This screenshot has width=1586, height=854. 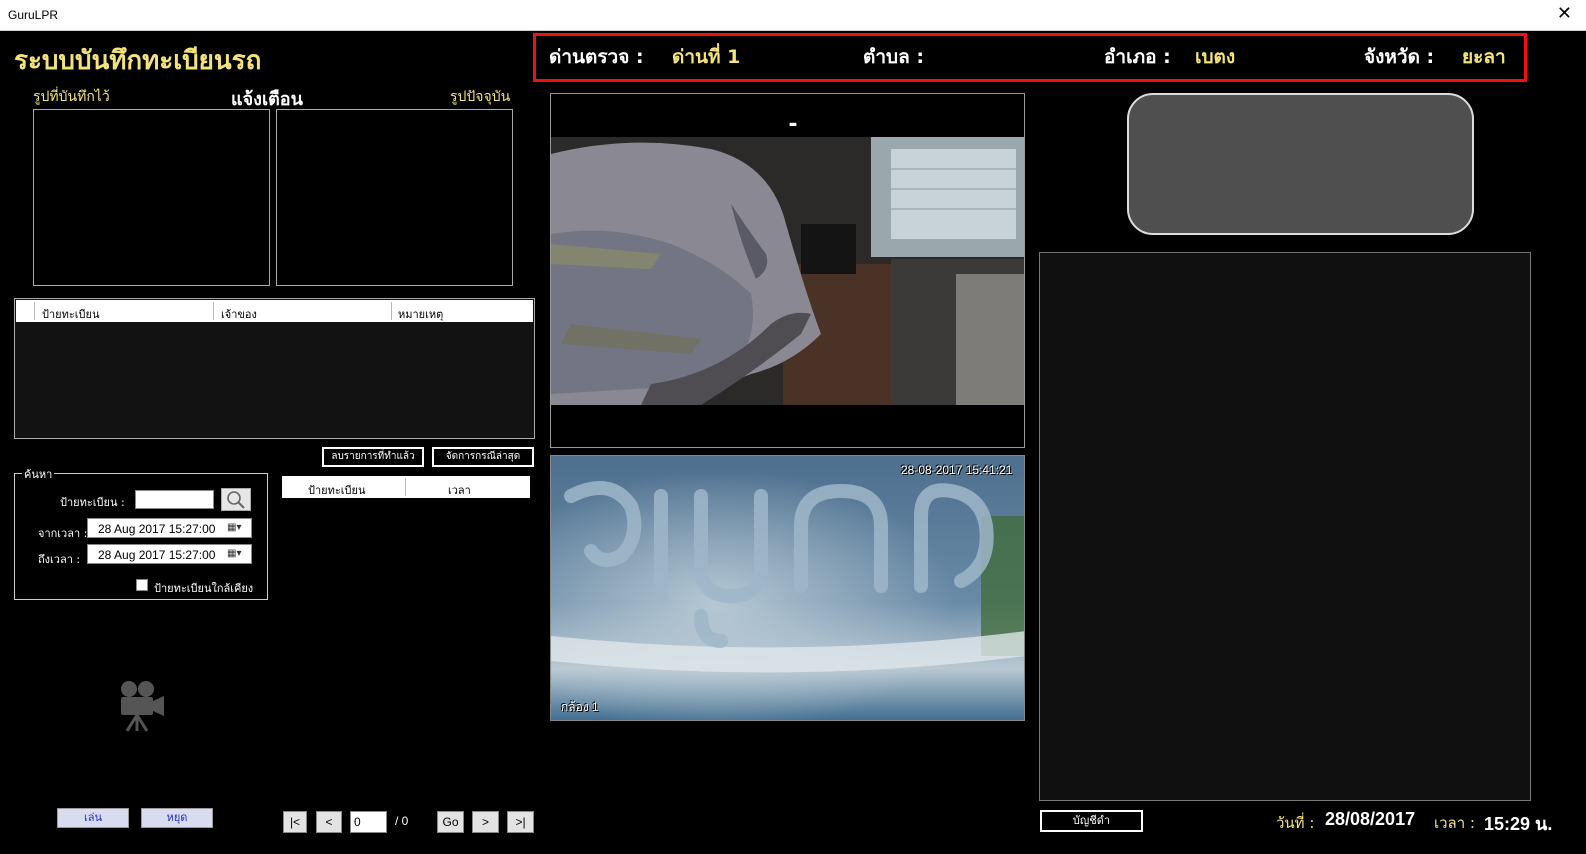 I want to click on saved-image-label: รูปที่บันทึกไว้, so click(x=71, y=97).